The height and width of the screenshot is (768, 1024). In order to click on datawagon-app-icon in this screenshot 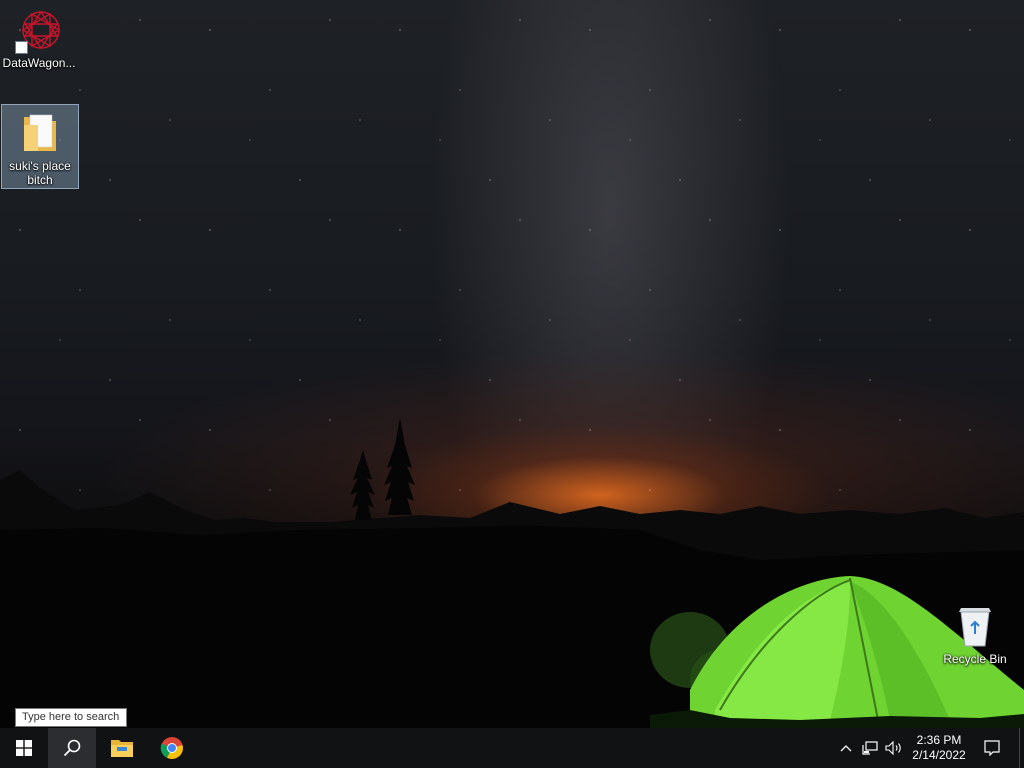, I will do `click(39, 30)`.